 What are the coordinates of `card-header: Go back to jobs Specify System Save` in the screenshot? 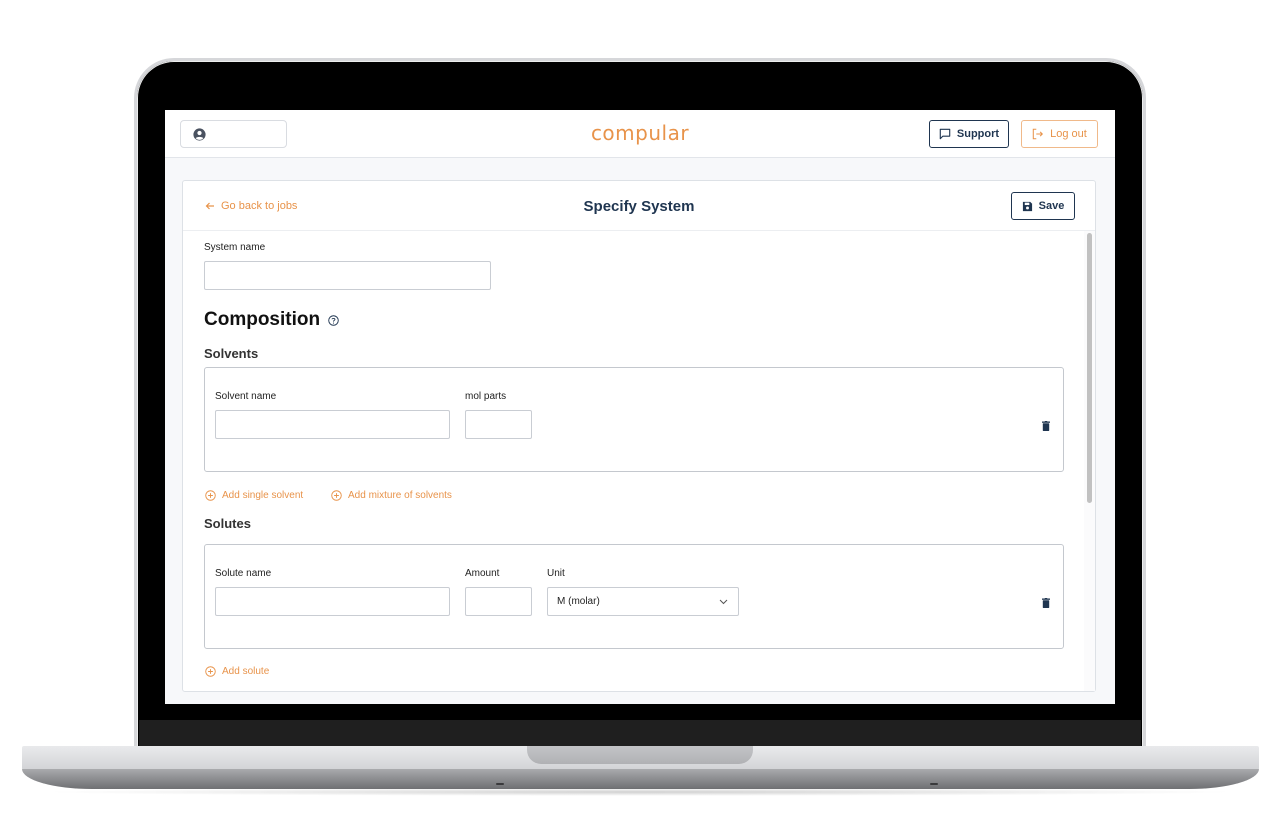 It's located at (639, 206).